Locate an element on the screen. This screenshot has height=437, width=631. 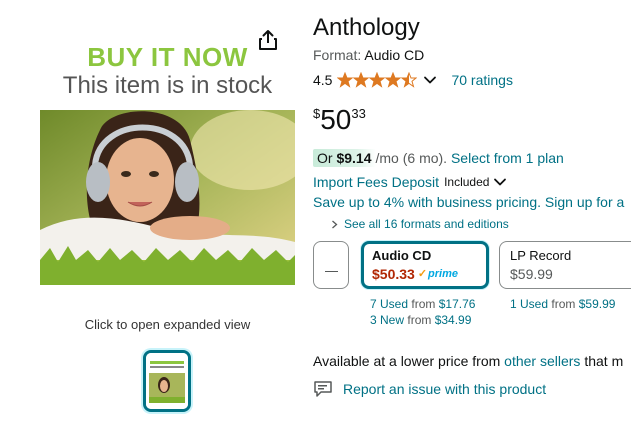
price-symbol: $ is located at coordinates (317, 113).